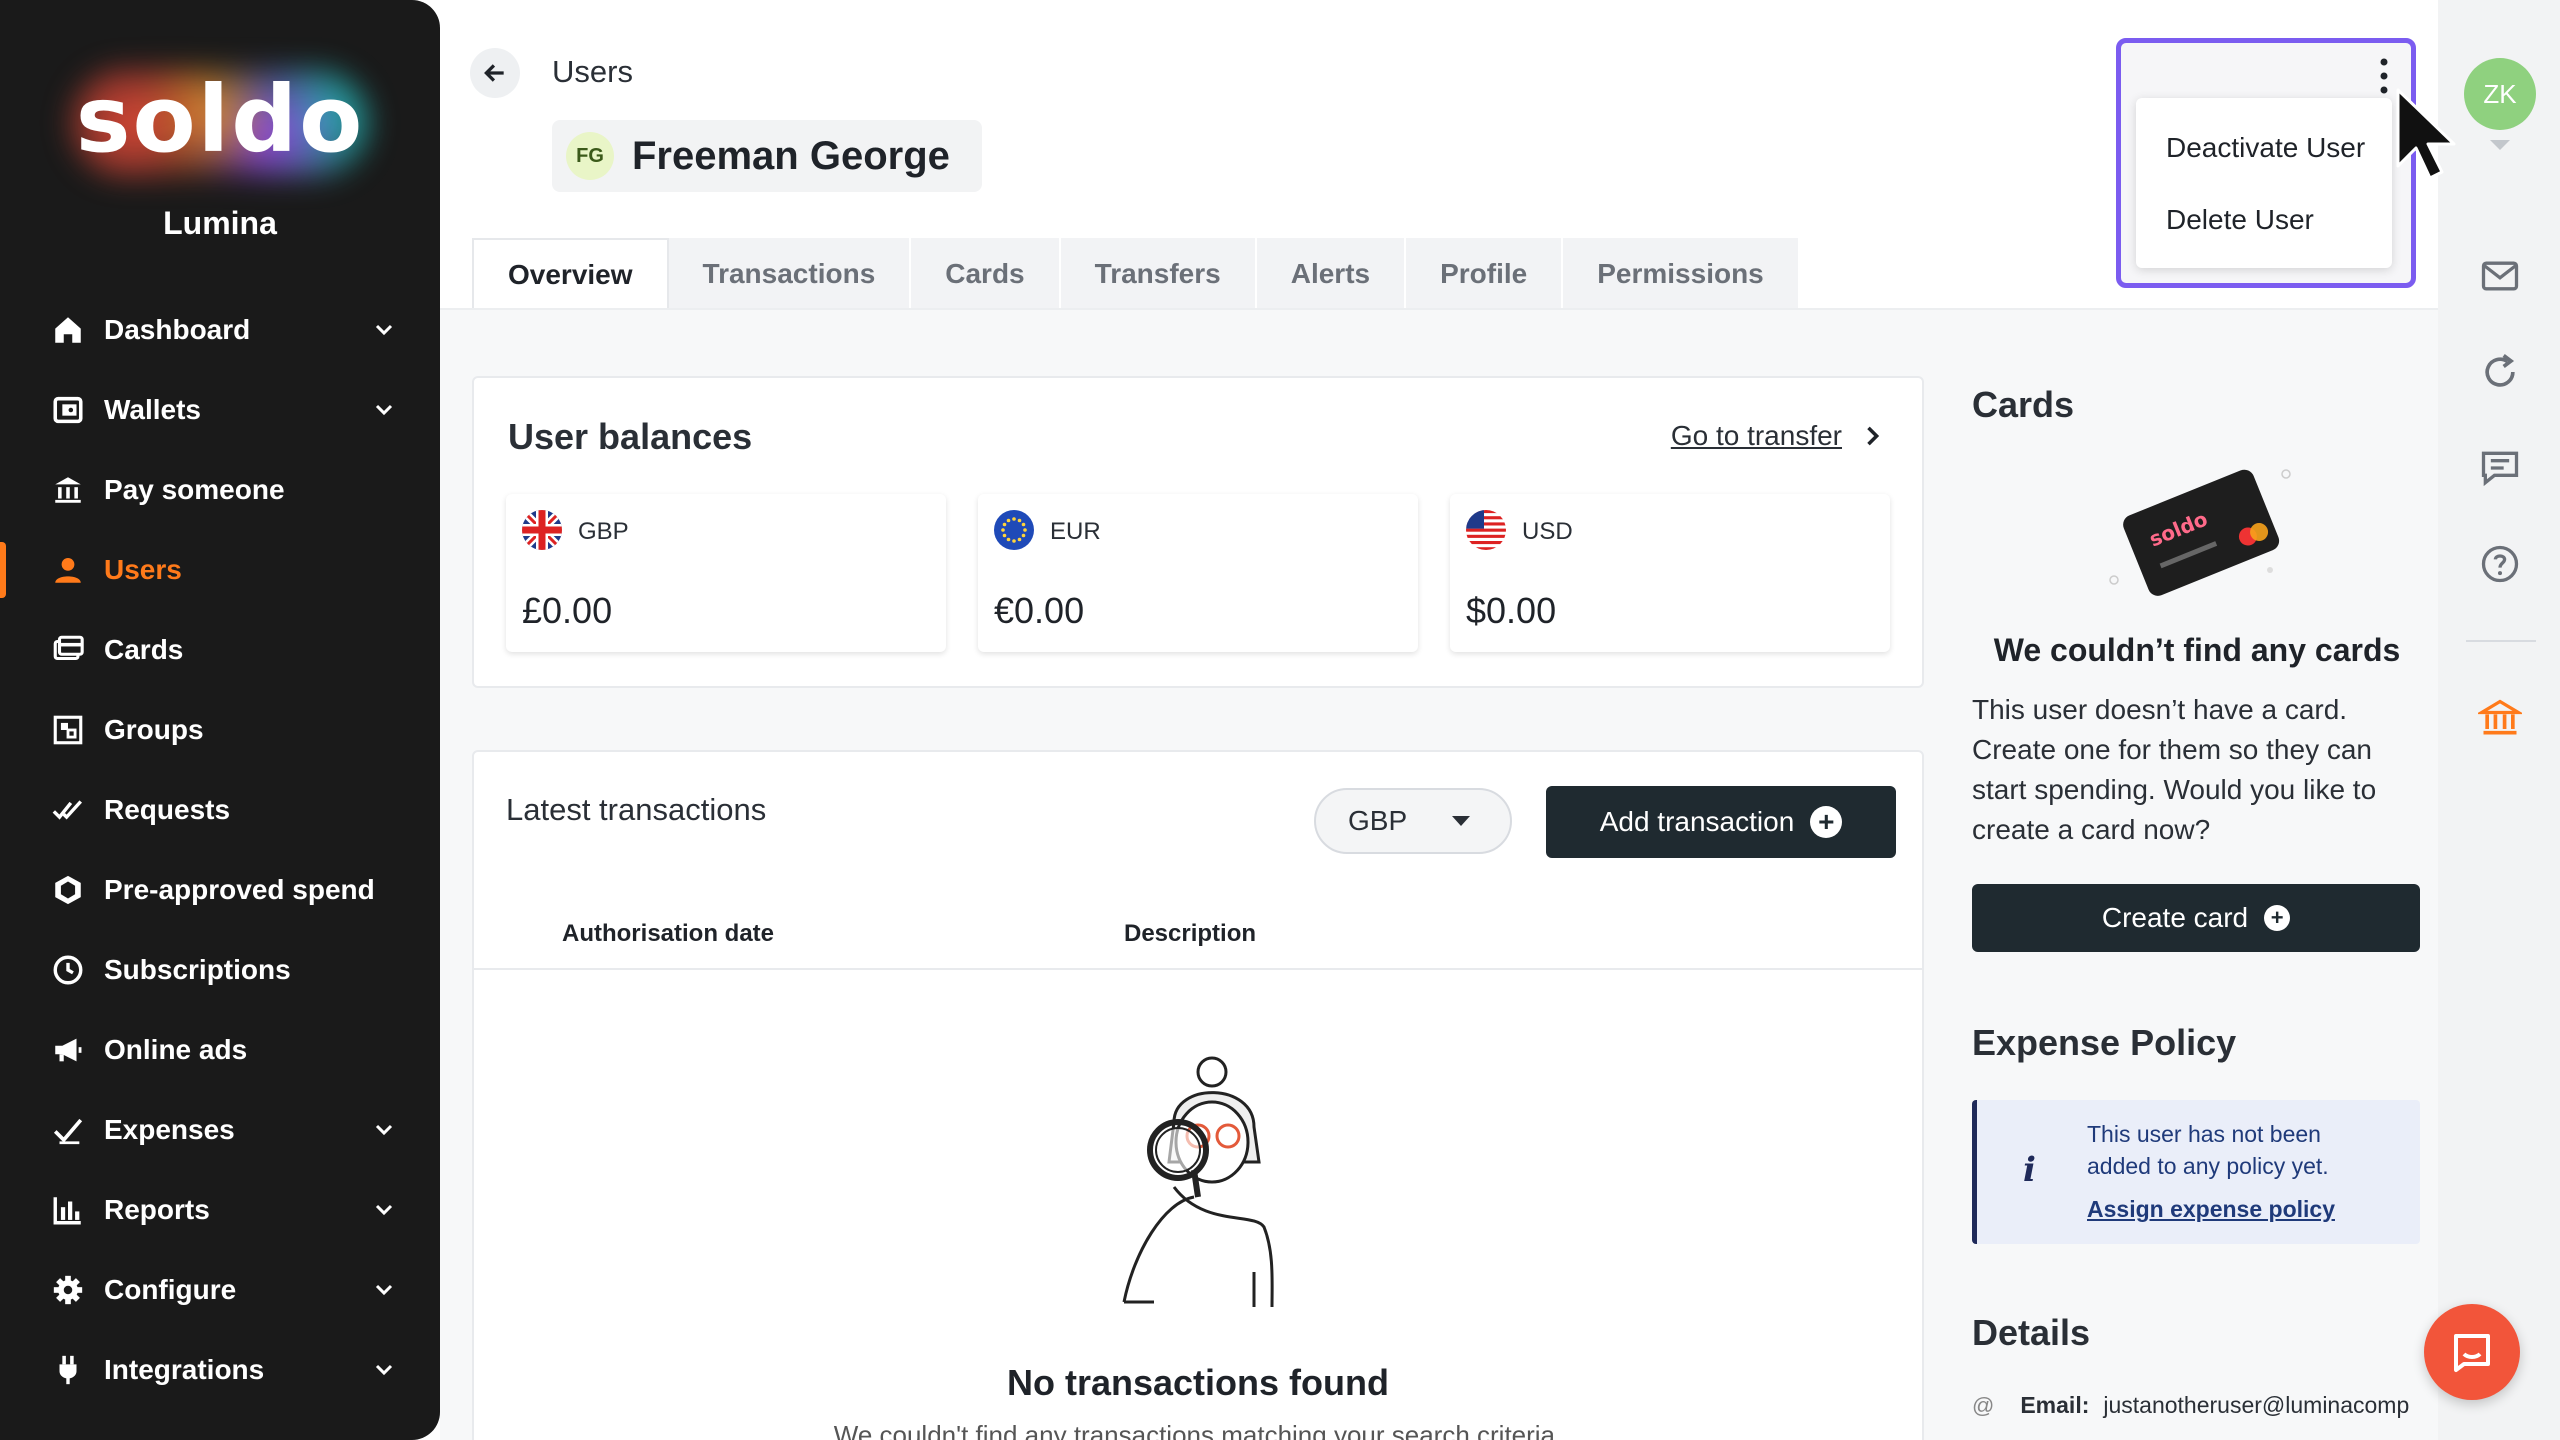 The height and width of the screenshot is (1440, 2560). I want to click on chat-launcher-button, so click(2472, 1352).